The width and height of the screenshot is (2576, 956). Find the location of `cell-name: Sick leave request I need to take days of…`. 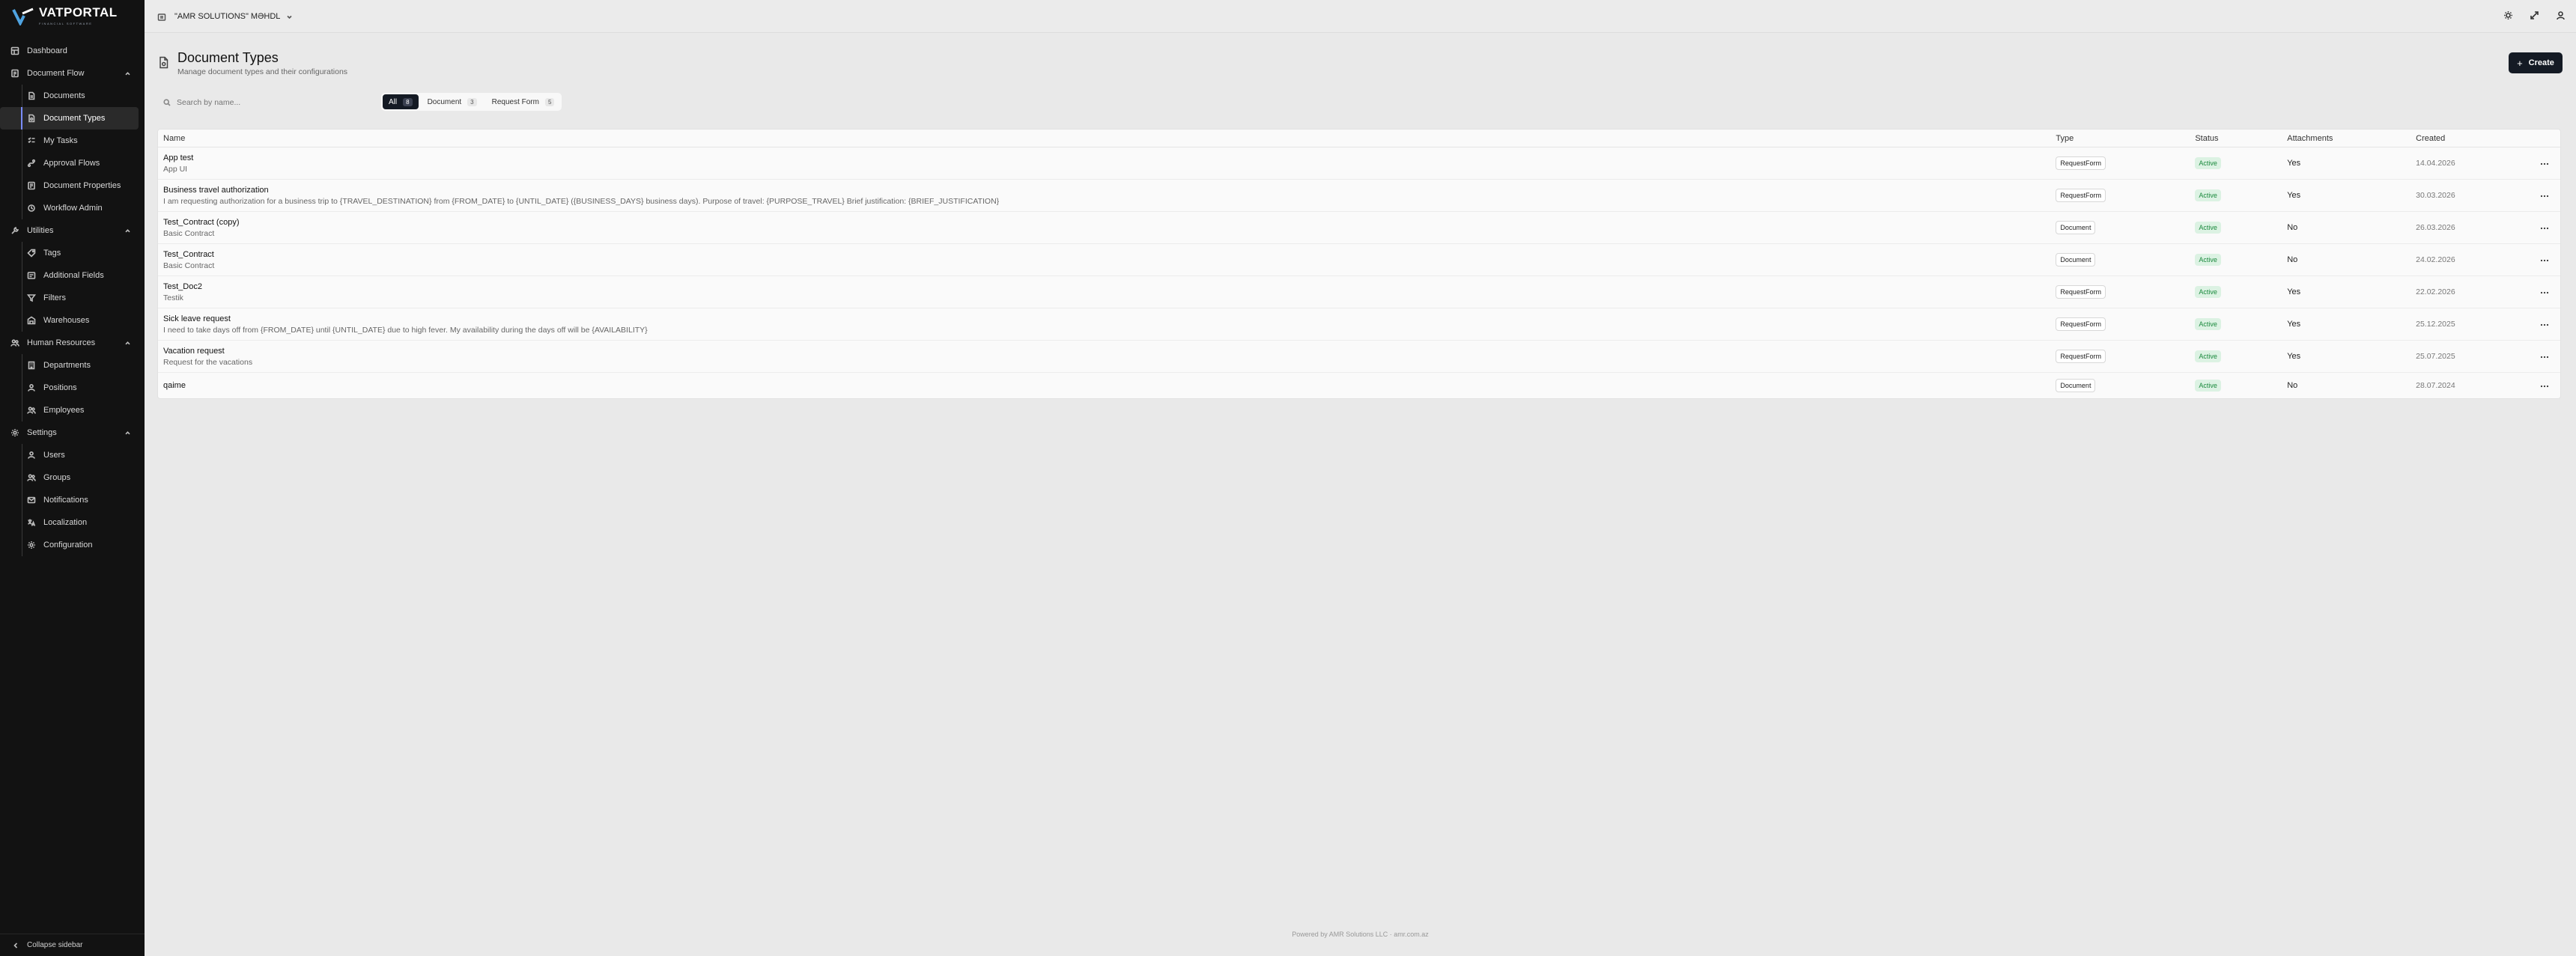

cell-name: Sick leave request I need to take days of… is located at coordinates (1105, 325).